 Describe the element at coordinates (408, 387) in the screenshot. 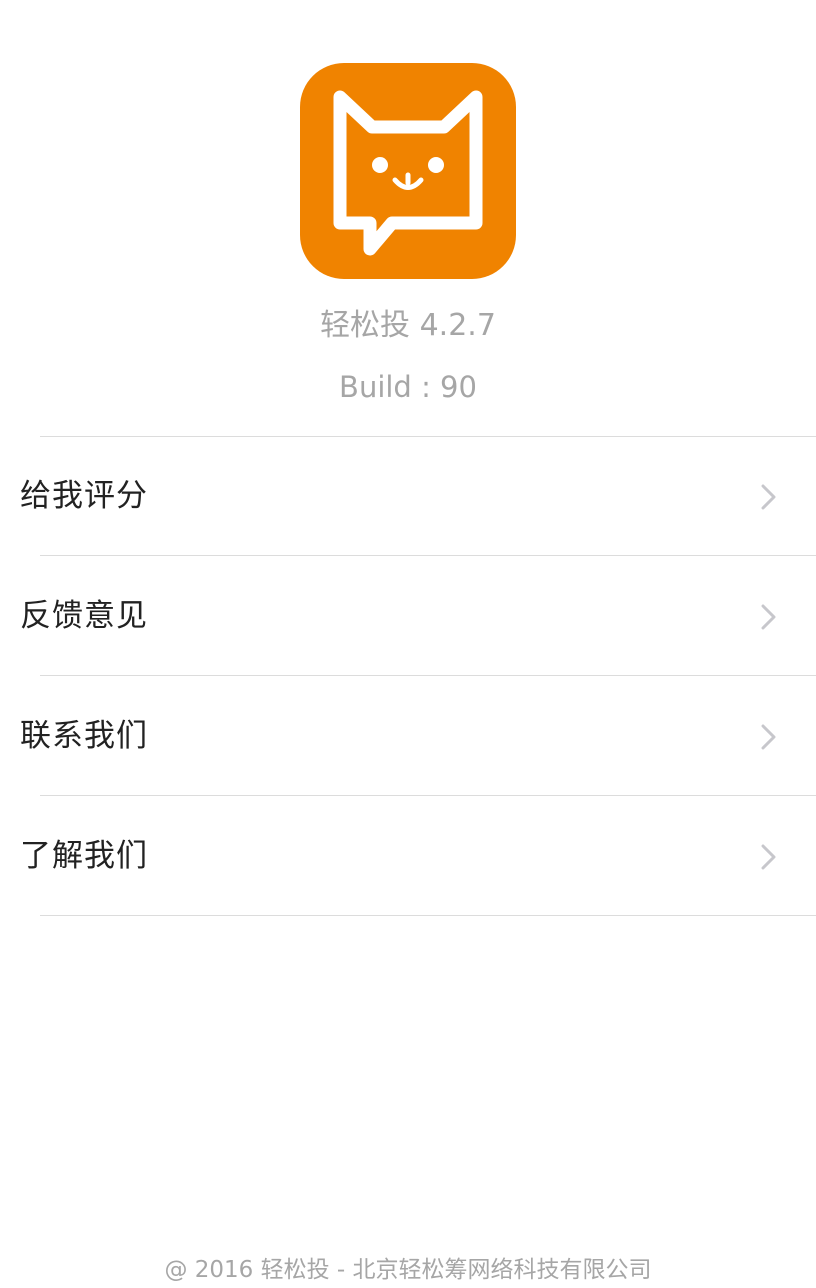

I see `build-number: Build : 90` at that location.